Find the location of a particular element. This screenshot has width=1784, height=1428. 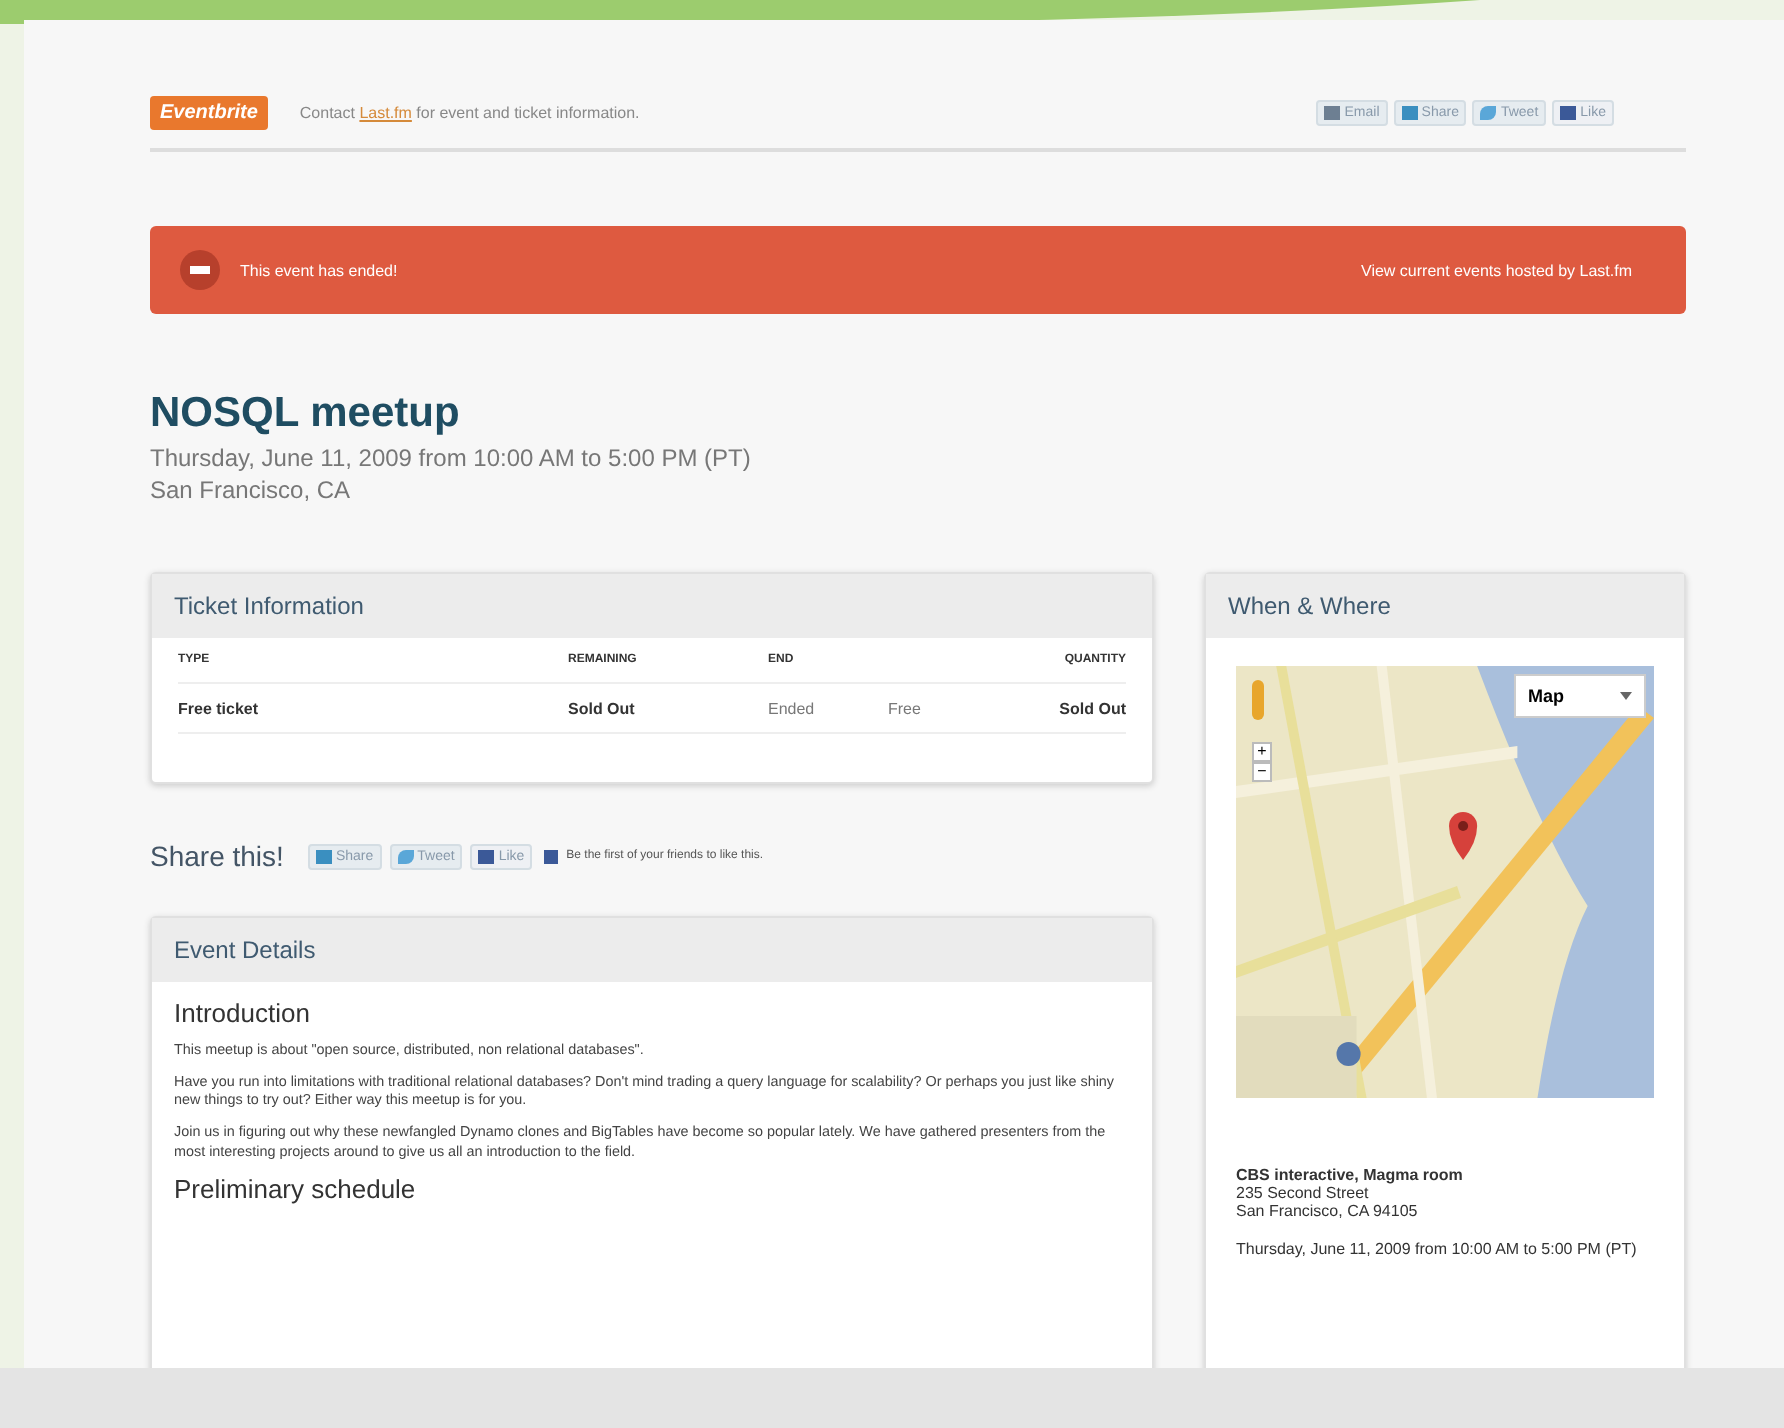

banner-message: This event has ended! is located at coordinates (319, 270).